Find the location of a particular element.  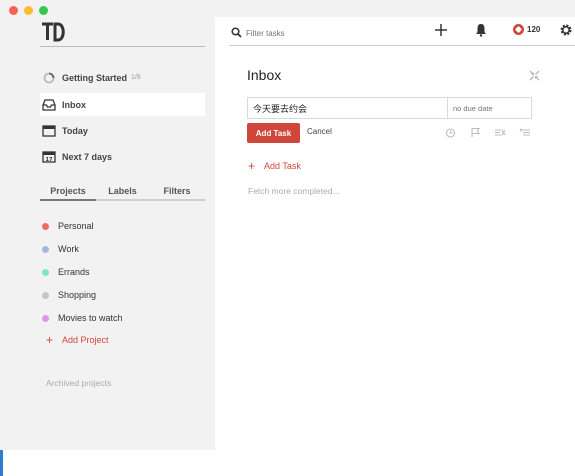

tab-projects: Projects is located at coordinates (68, 192).